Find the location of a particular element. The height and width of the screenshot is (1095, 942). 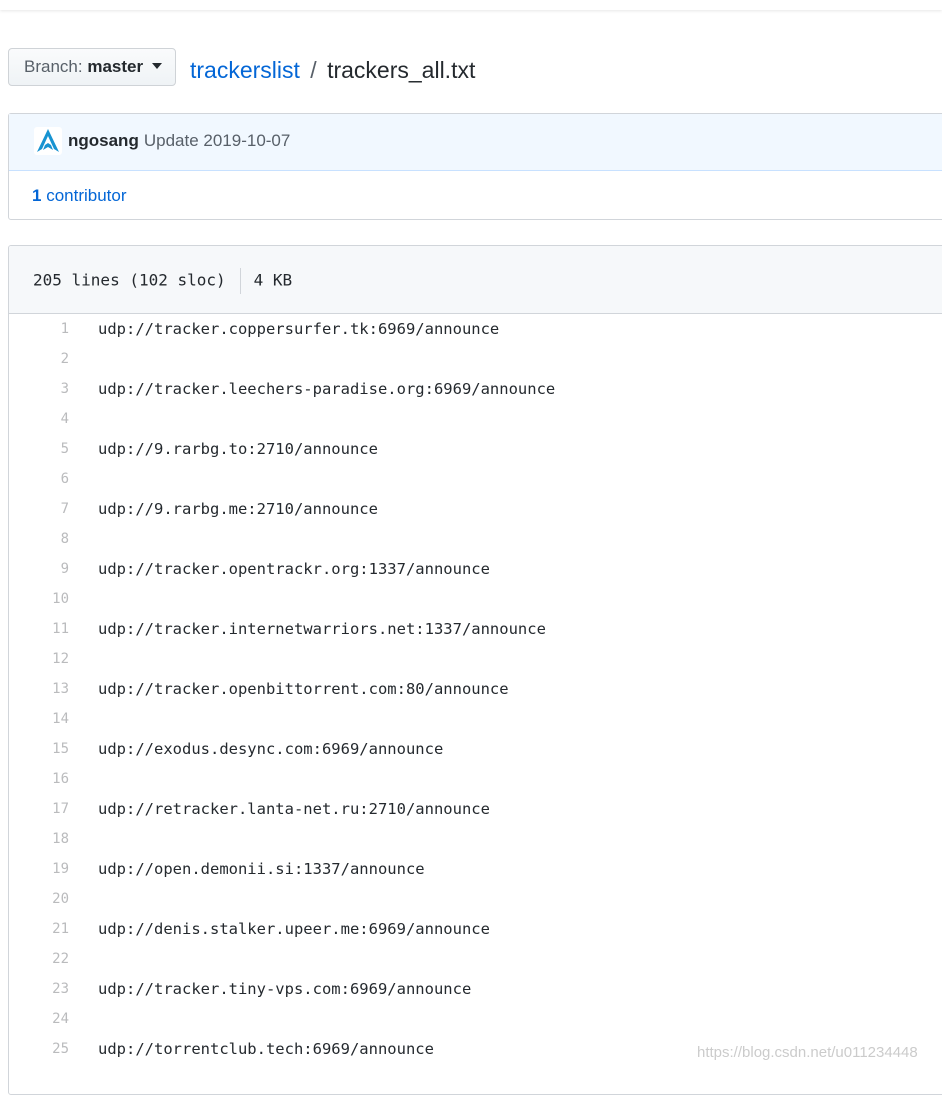

code-line: 8 is located at coordinates (475, 539).